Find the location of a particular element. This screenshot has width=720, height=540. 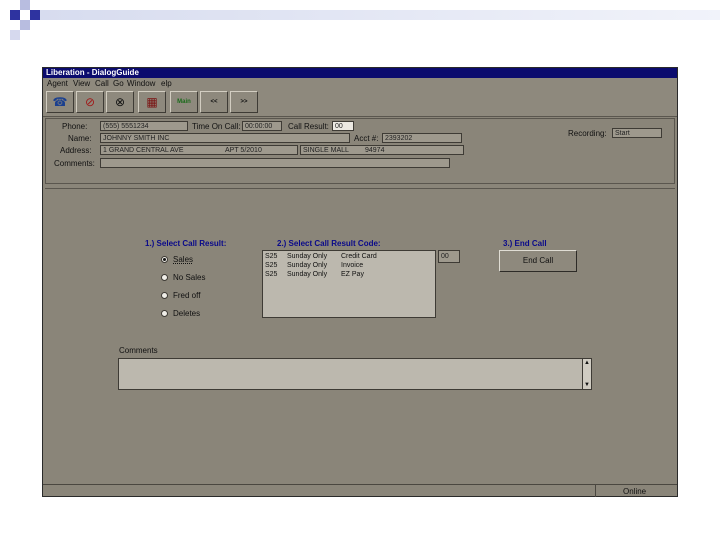

step1-heading: 1.) Select Call Result: is located at coordinates (186, 243).